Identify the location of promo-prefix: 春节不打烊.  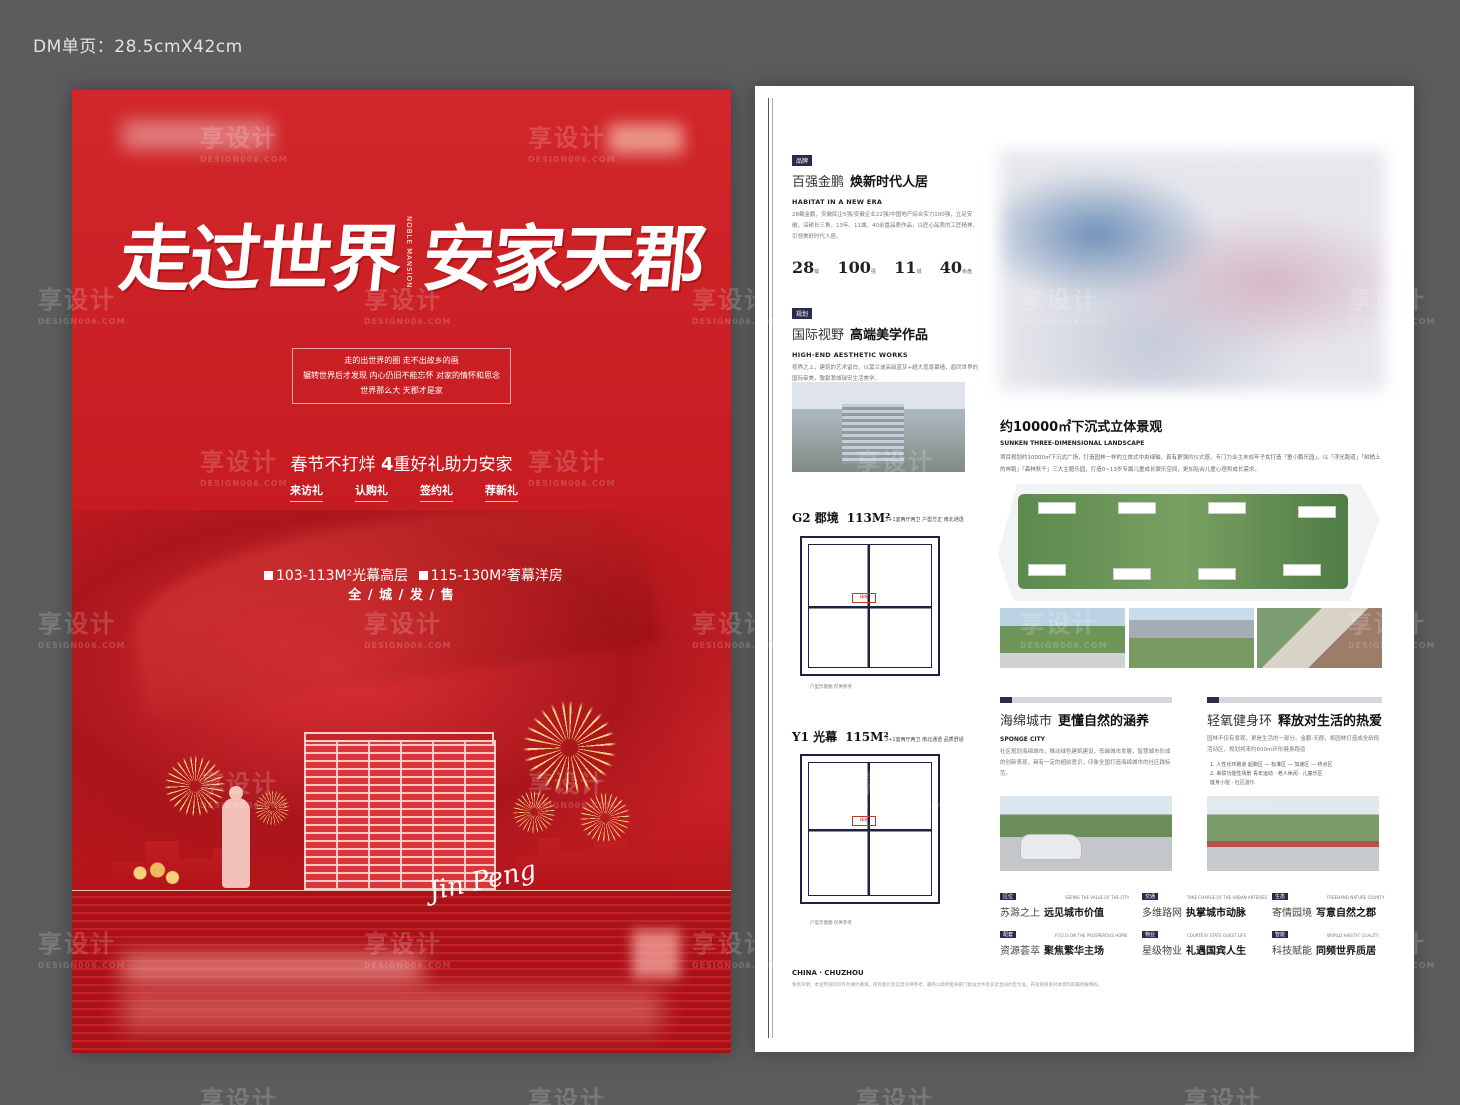
(333, 465).